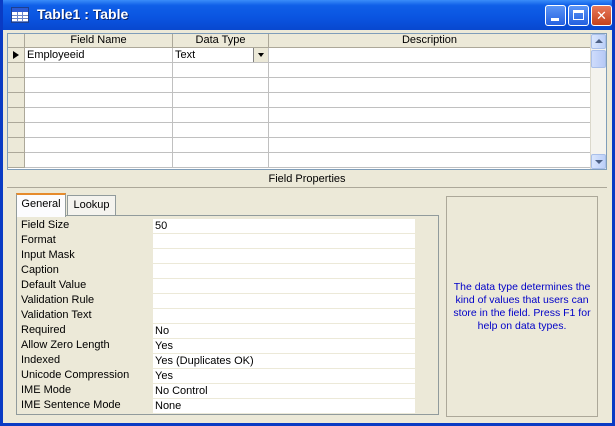  I want to click on data-type-cell: Text, so click(221, 55).